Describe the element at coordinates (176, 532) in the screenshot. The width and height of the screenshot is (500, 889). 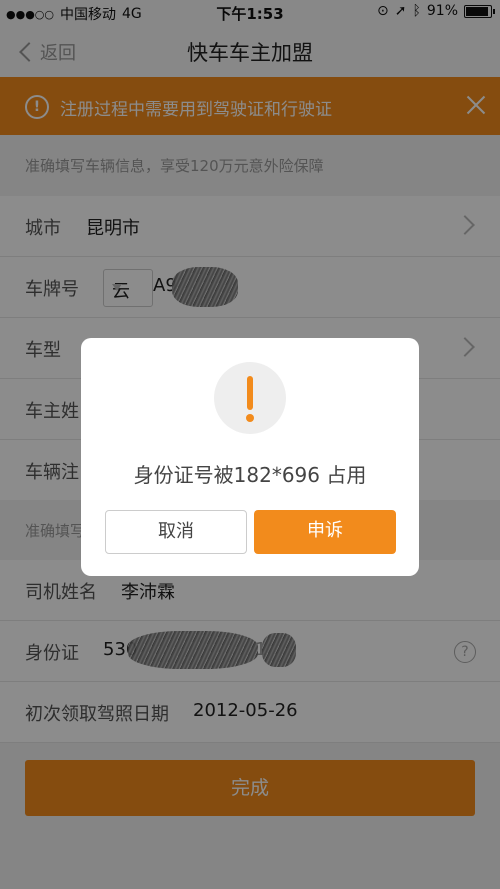
I see `cancel-button: 取消` at that location.